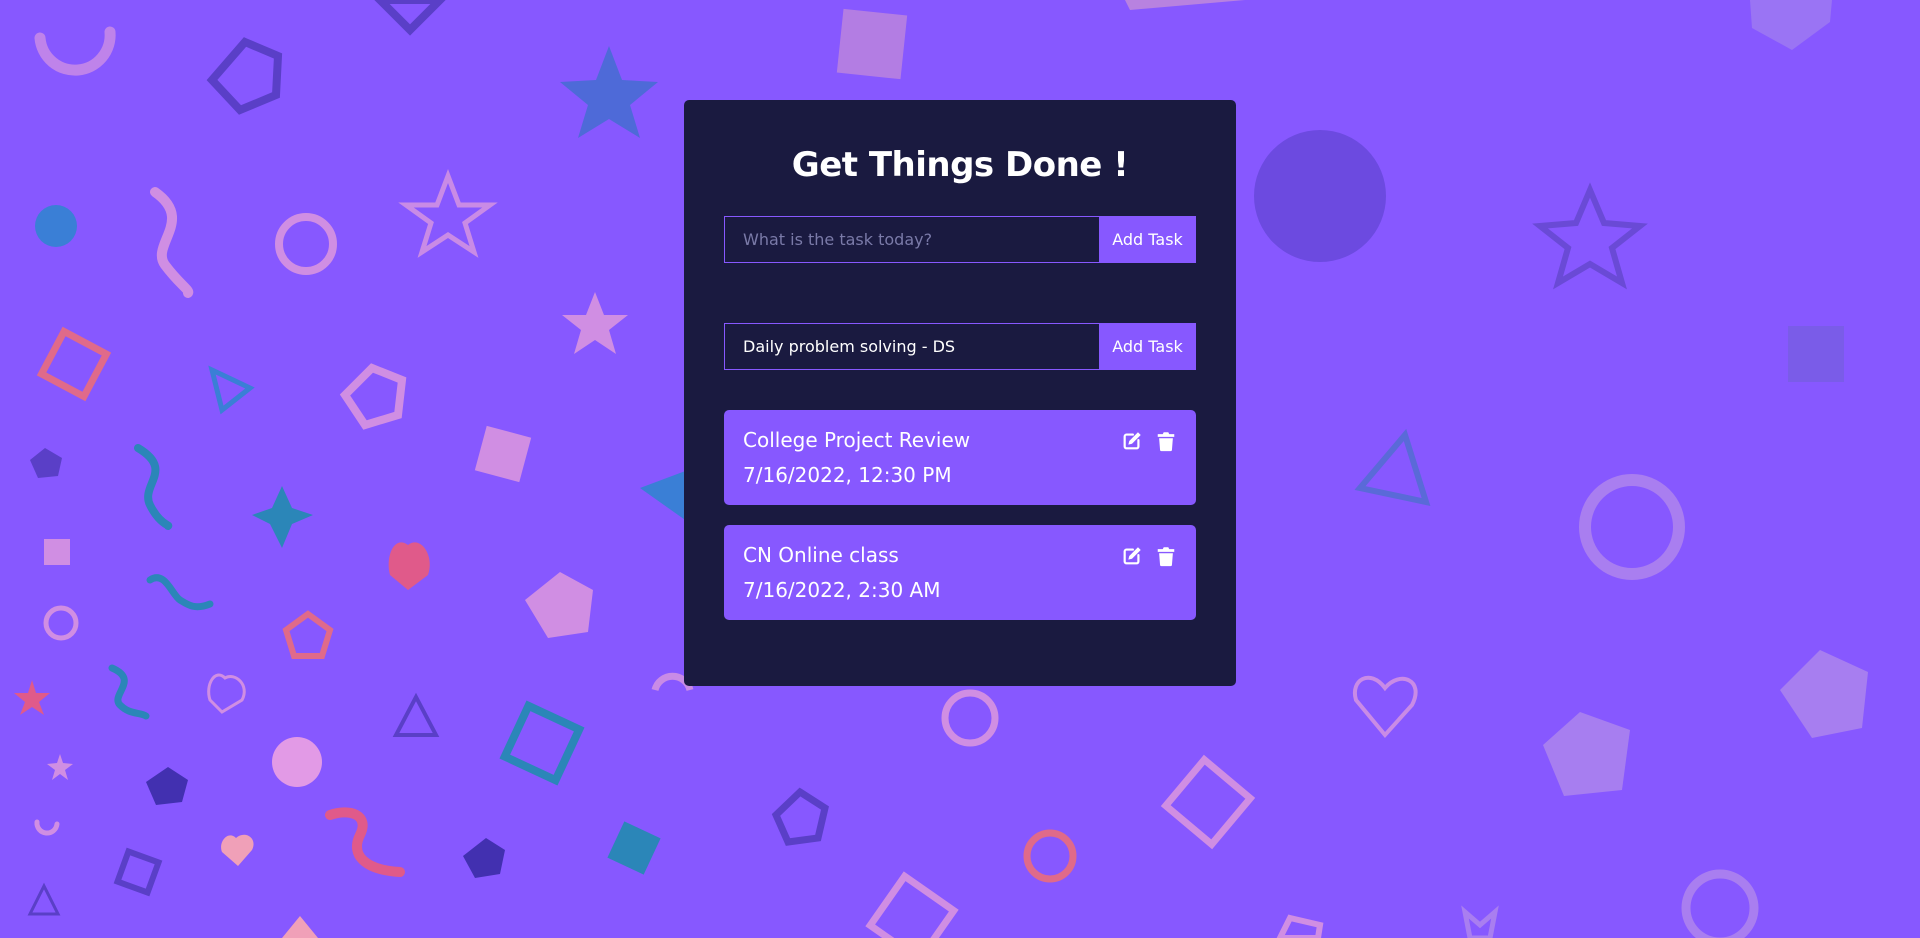 The width and height of the screenshot is (1920, 938). I want to click on page-title: Get Things Done !, so click(960, 165).